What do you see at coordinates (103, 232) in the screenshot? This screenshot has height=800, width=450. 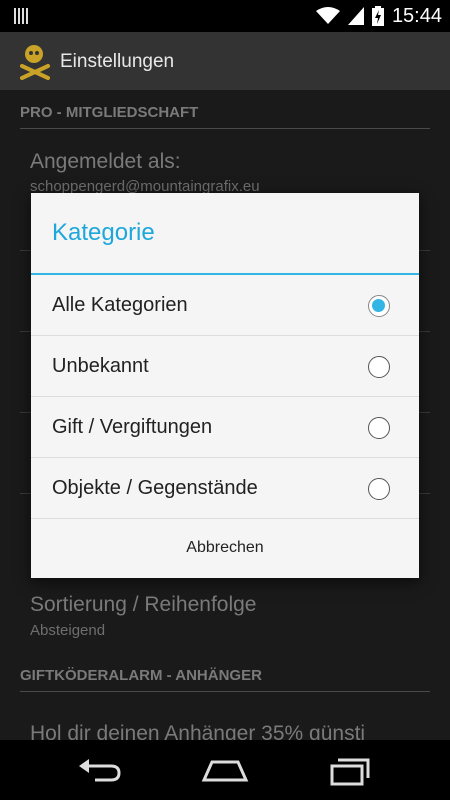 I see `dialog-title: Kategorie` at bounding box center [103, 232].